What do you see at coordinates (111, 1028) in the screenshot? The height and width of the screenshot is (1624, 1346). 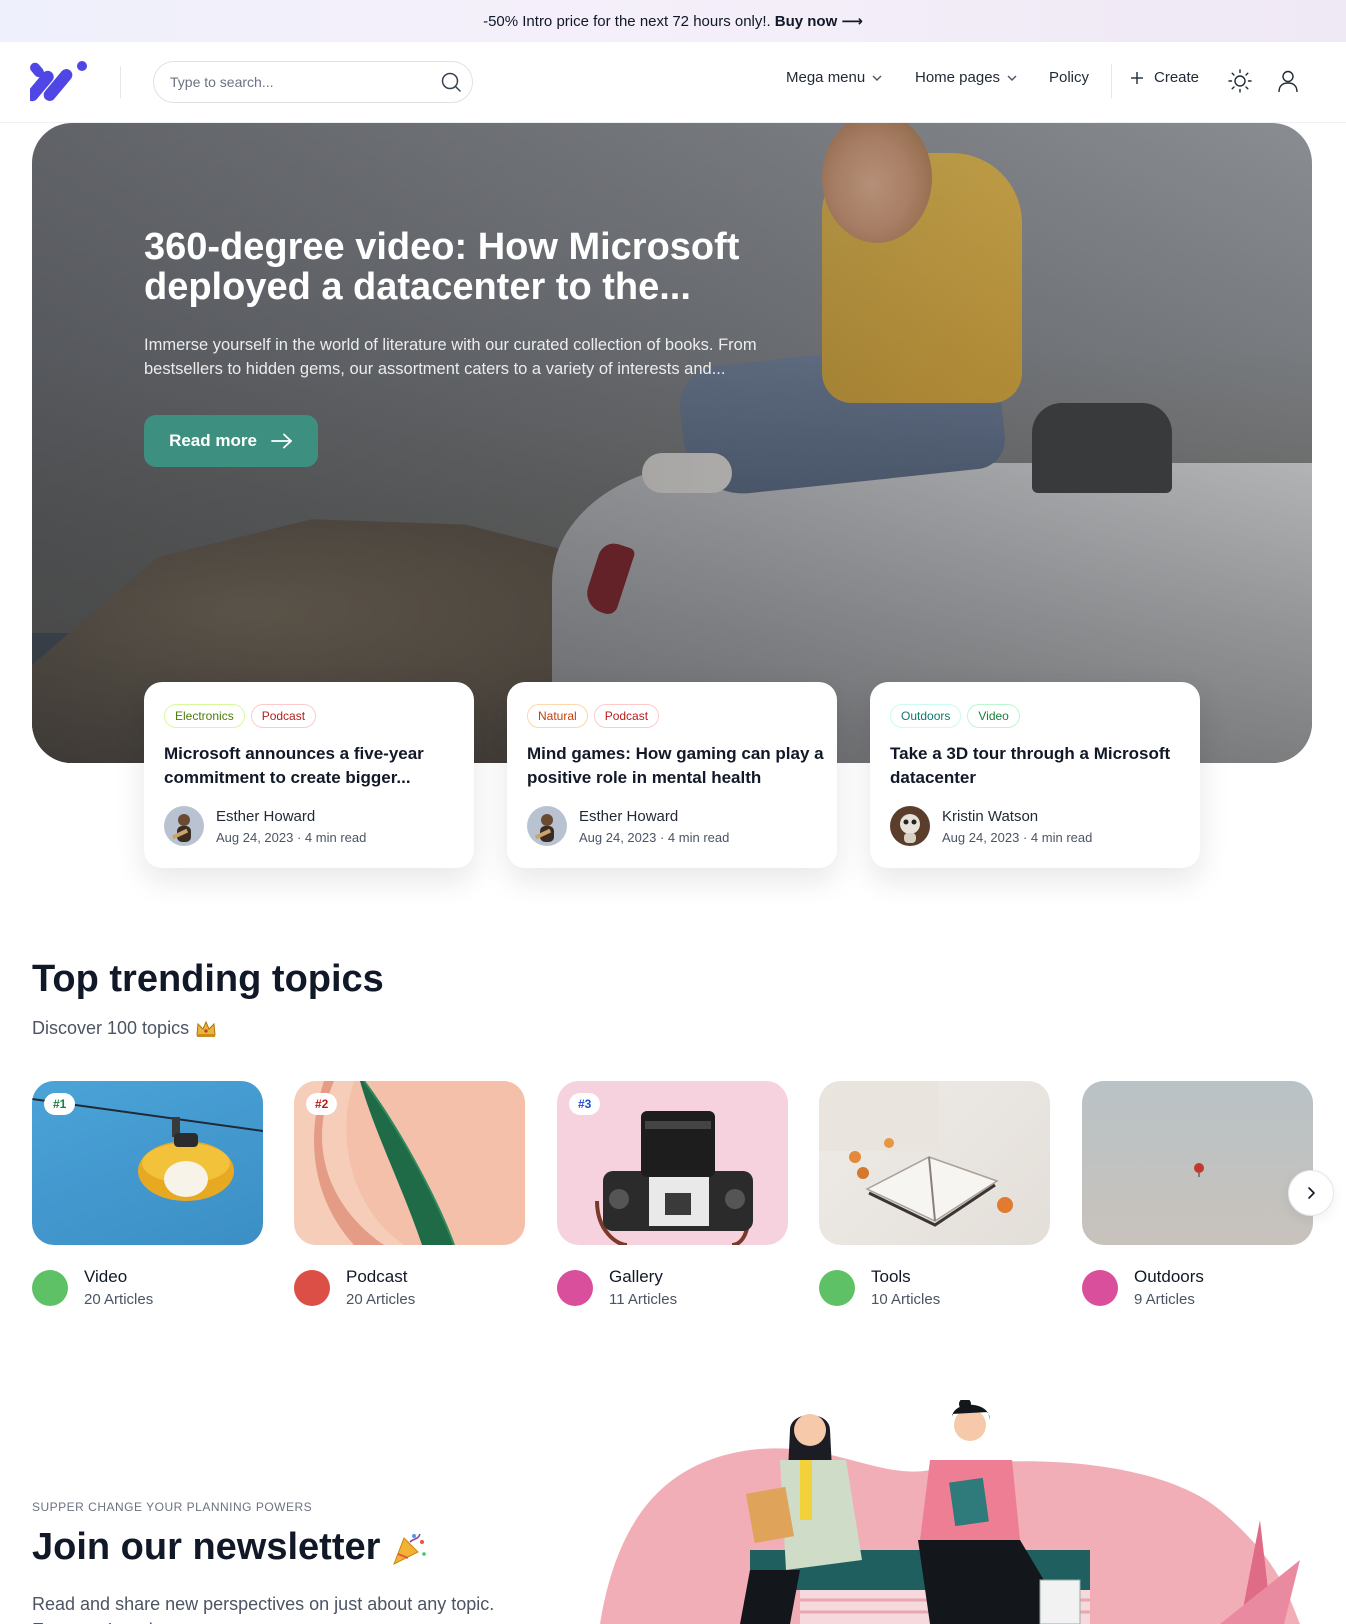 I see `section-subtitle-text: Discover 100 topics` at bounding box center [111, 1028].